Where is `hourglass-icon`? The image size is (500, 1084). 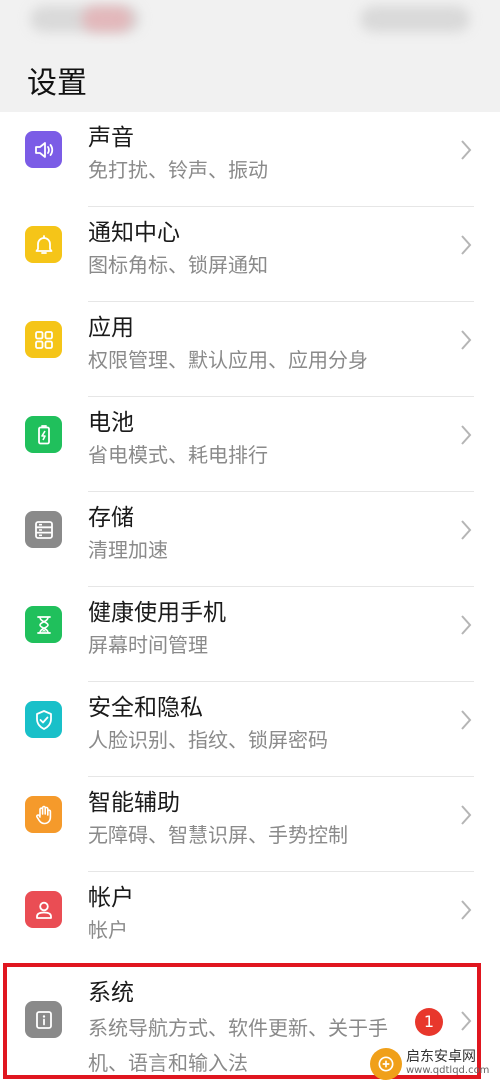
hourglass-icon is located at coordinates (43, 624).